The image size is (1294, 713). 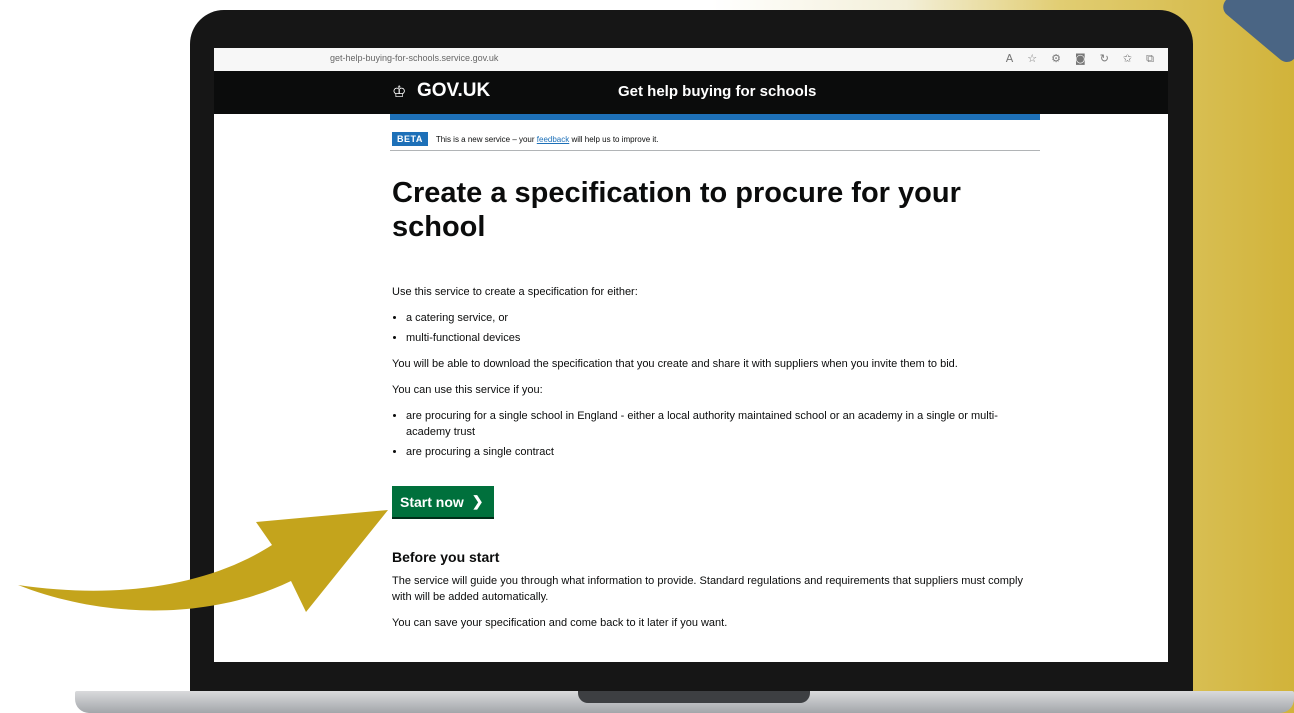 What do you see at coordinates (614, 139) in the screenshot?
I see `phase-text-after: will help us to improve it.` at bounding box center [614, 139].